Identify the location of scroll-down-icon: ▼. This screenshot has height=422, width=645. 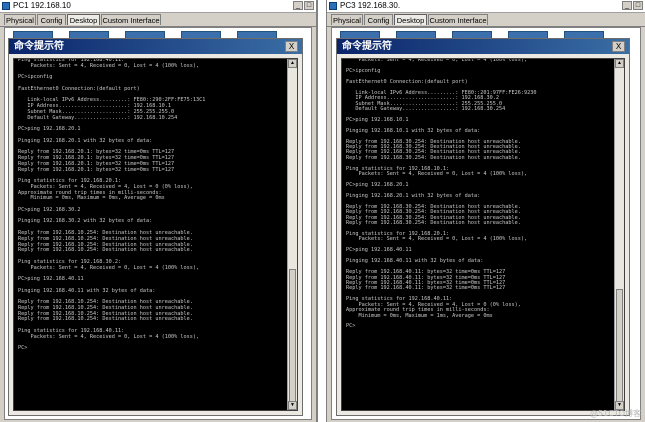
(292, 405).